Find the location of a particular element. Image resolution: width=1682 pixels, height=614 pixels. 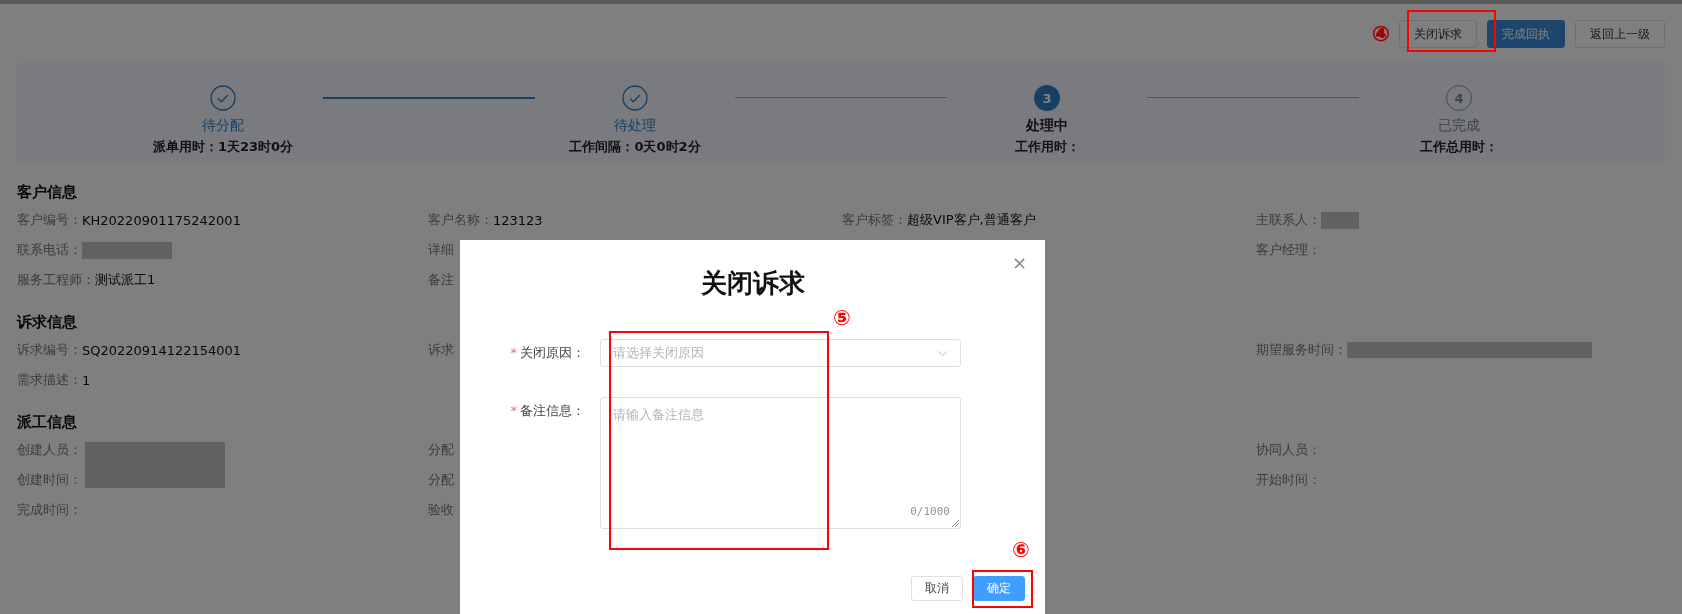

field-label: 需求描述： is located at coordinates (49, 380).